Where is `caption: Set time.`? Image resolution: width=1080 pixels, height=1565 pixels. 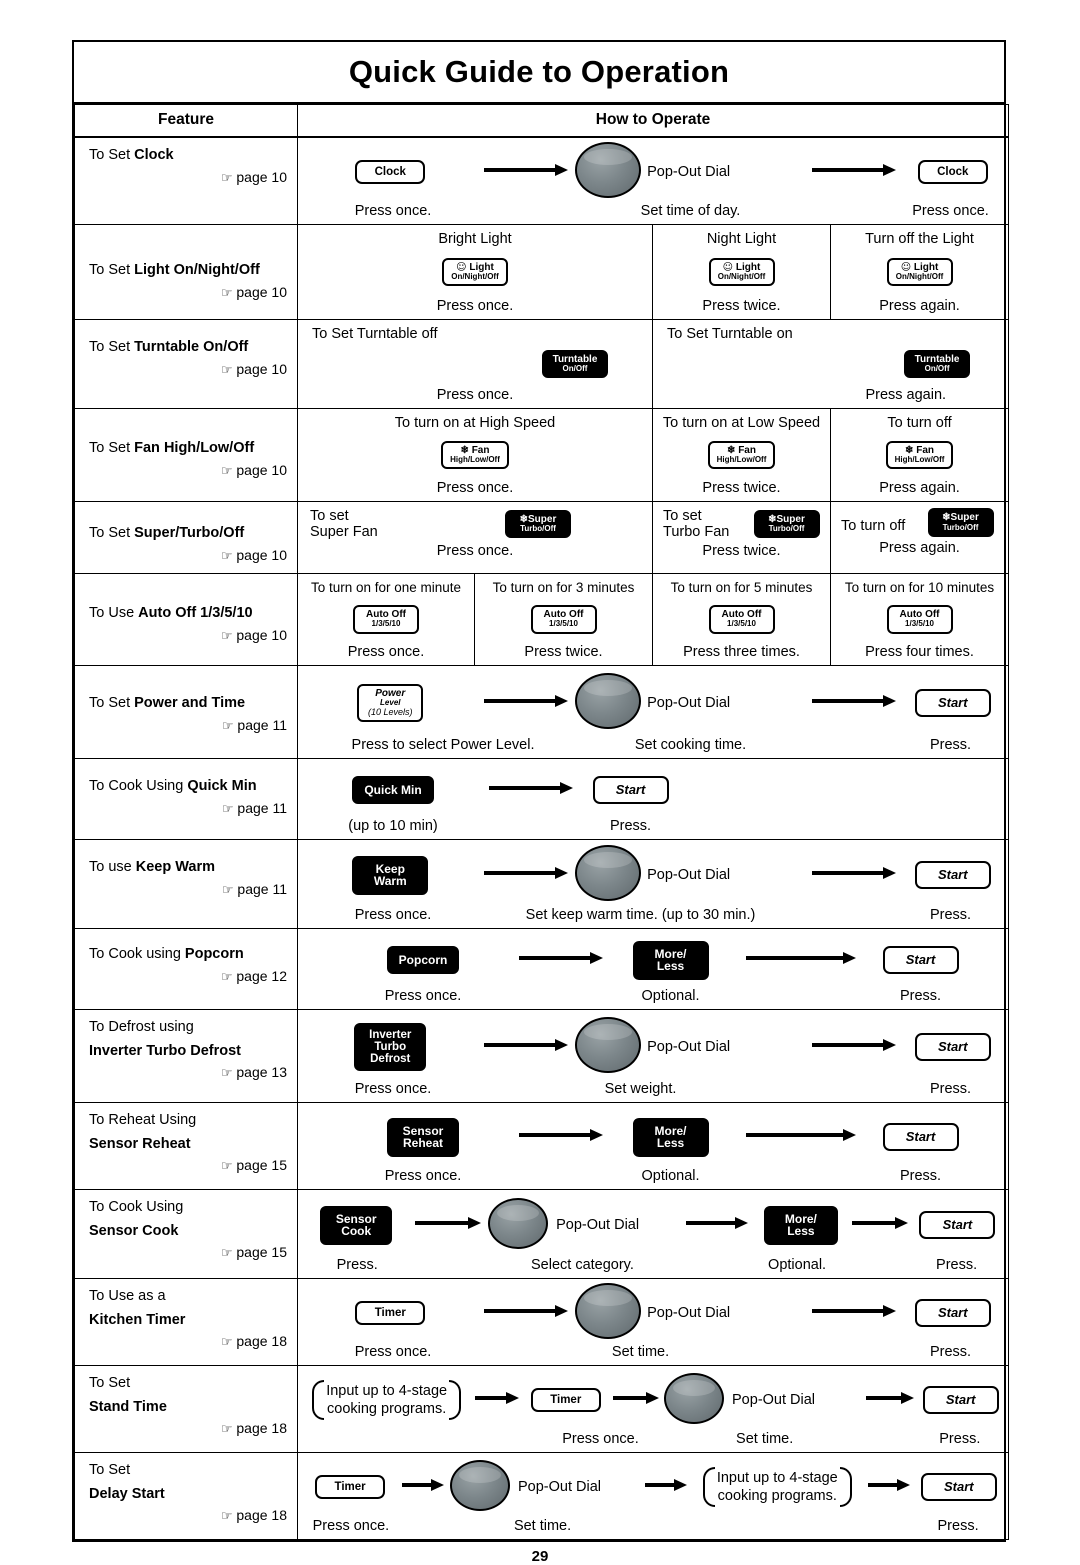 caption: Set time. is located at coordinates (640, 1352).